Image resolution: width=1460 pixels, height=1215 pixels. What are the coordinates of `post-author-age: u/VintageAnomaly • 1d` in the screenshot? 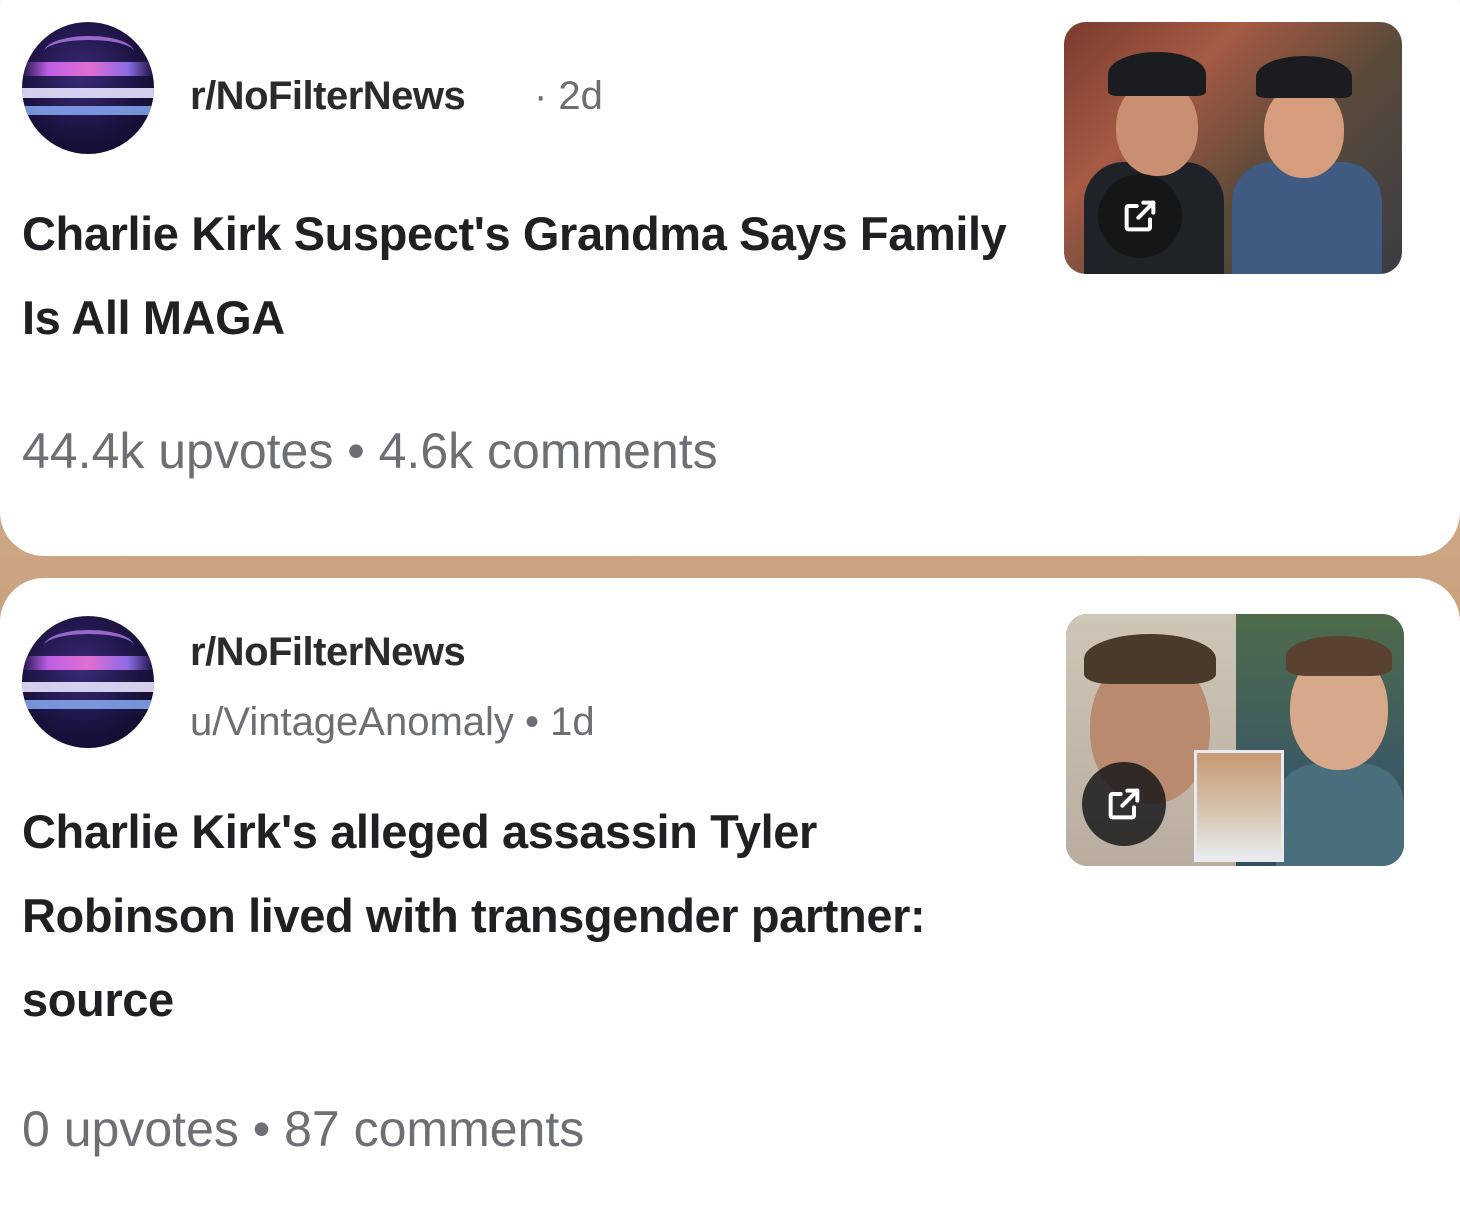 It's located at (392, 722).